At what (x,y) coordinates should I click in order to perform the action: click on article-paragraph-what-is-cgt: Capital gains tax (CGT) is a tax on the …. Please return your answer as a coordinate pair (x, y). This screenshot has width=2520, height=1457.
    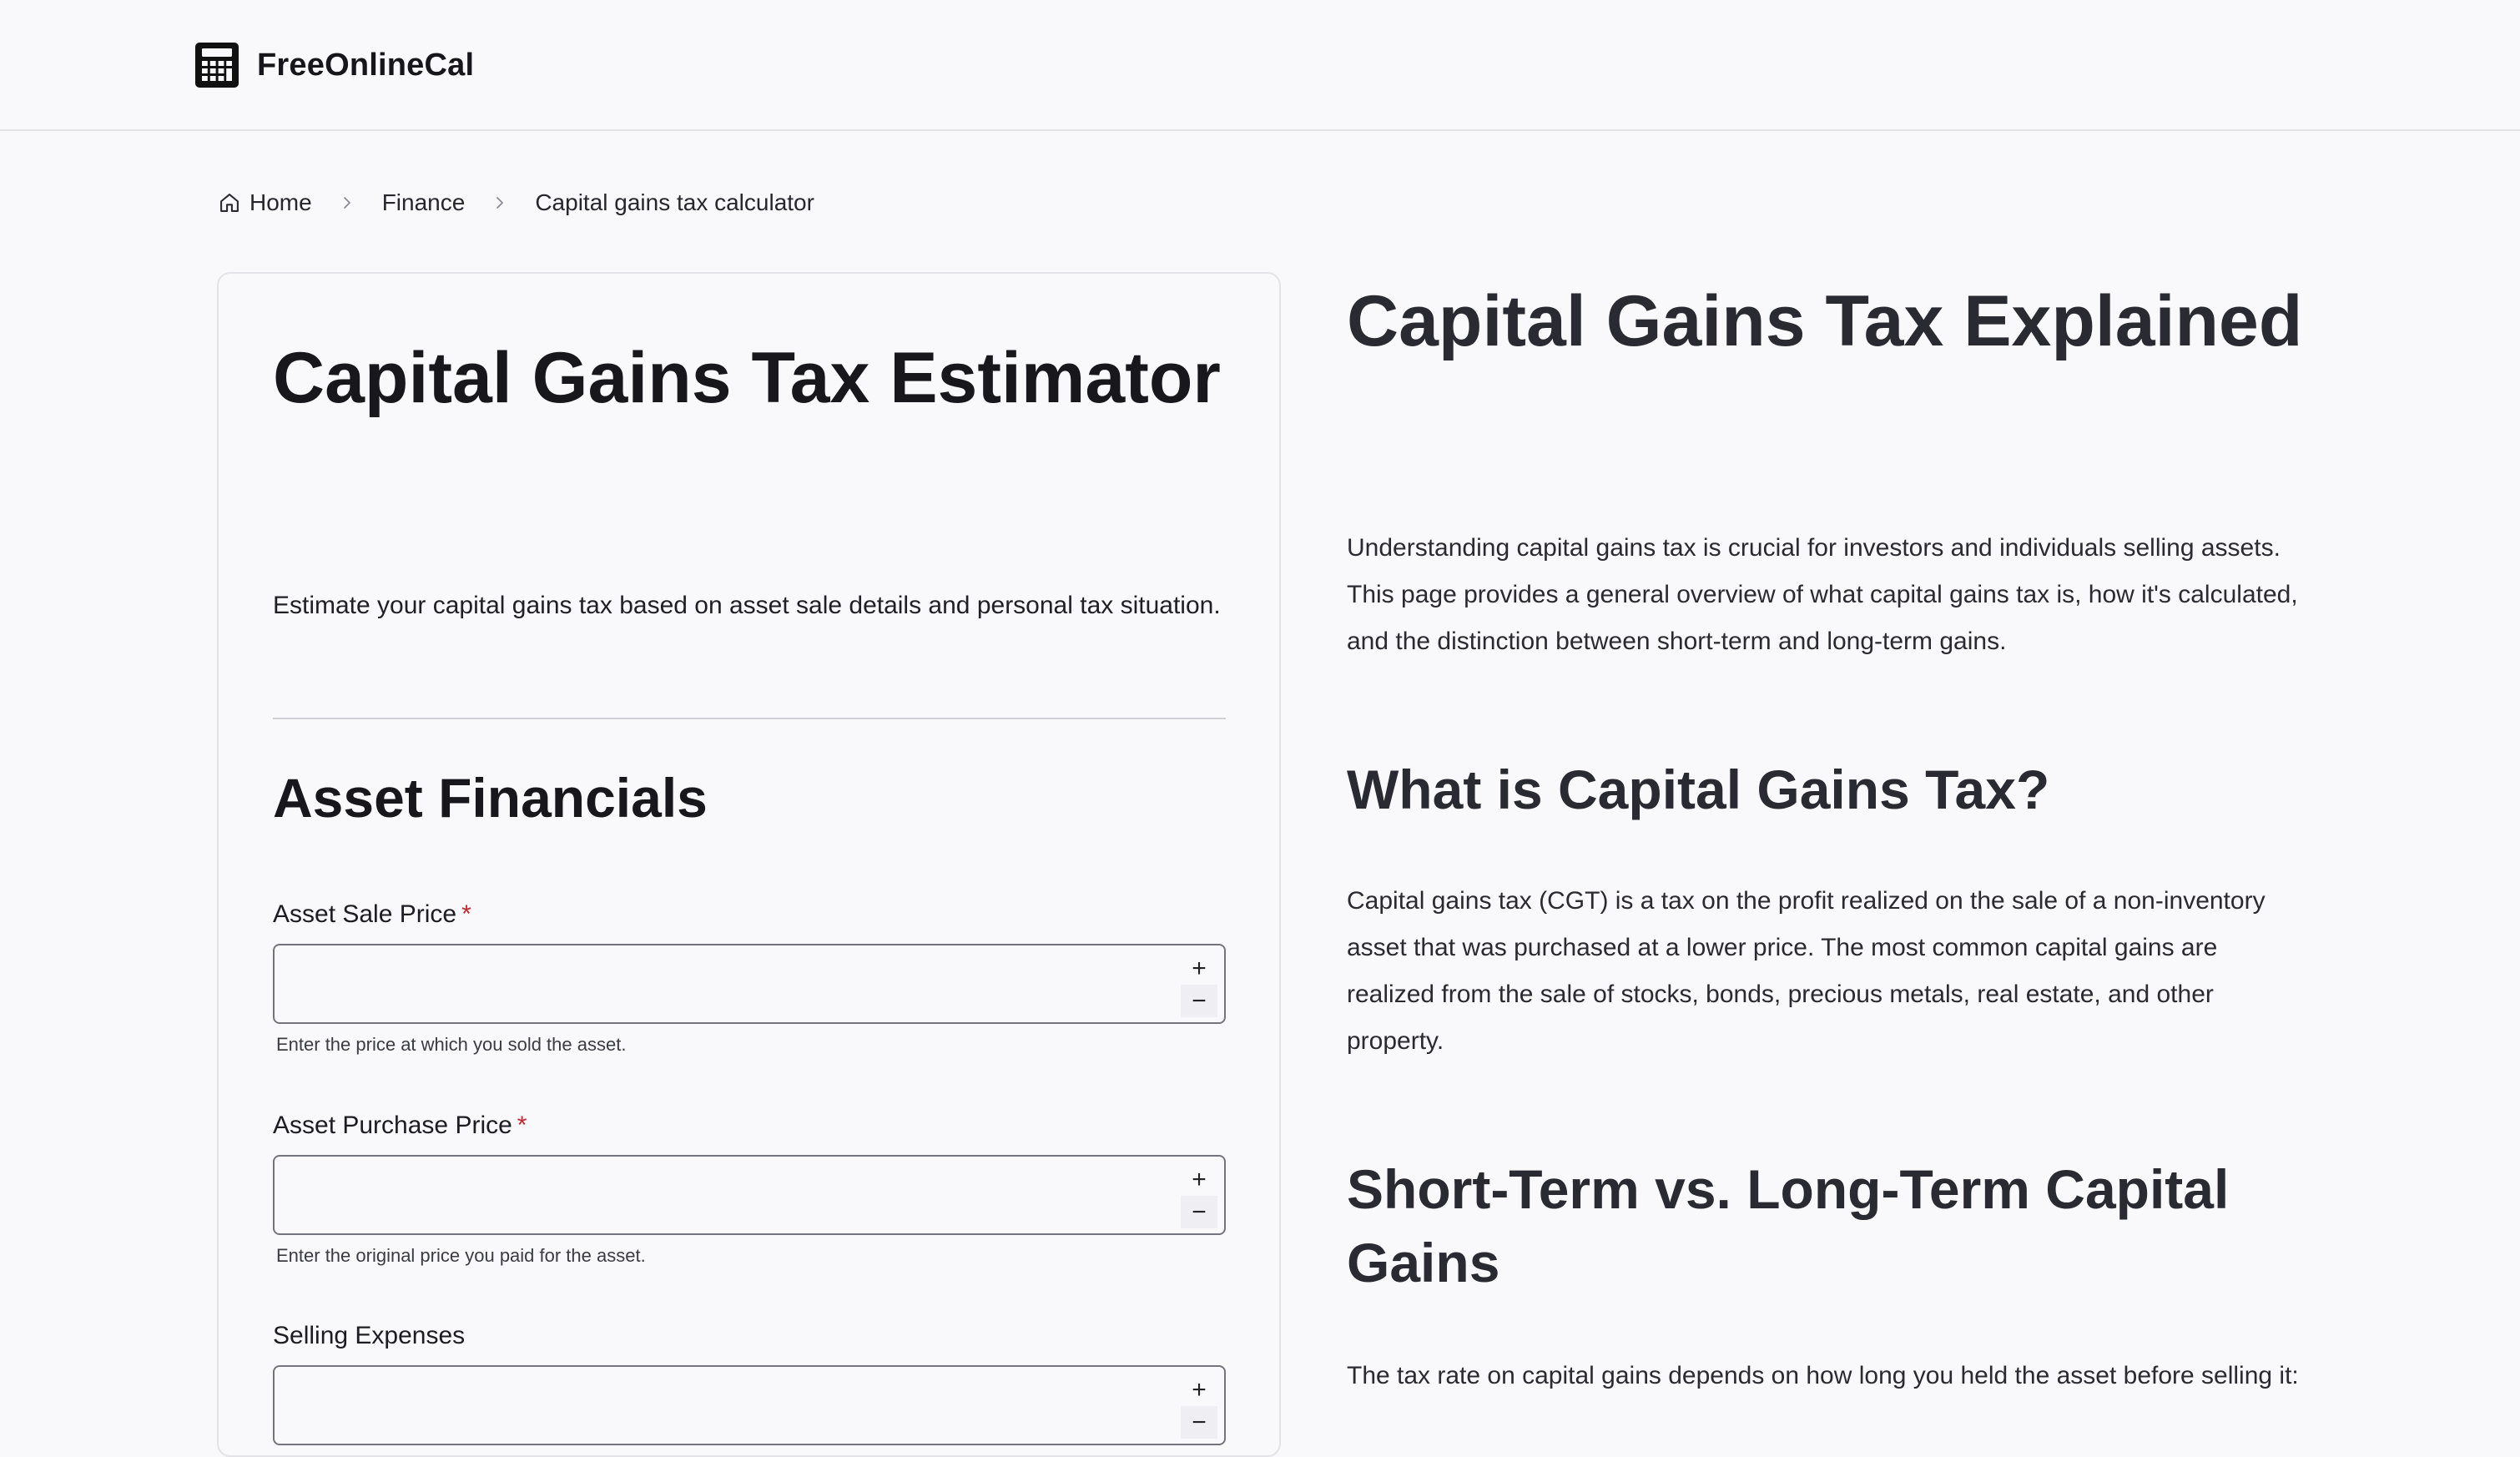
    Looking at the image, I should click on (1806, 971).